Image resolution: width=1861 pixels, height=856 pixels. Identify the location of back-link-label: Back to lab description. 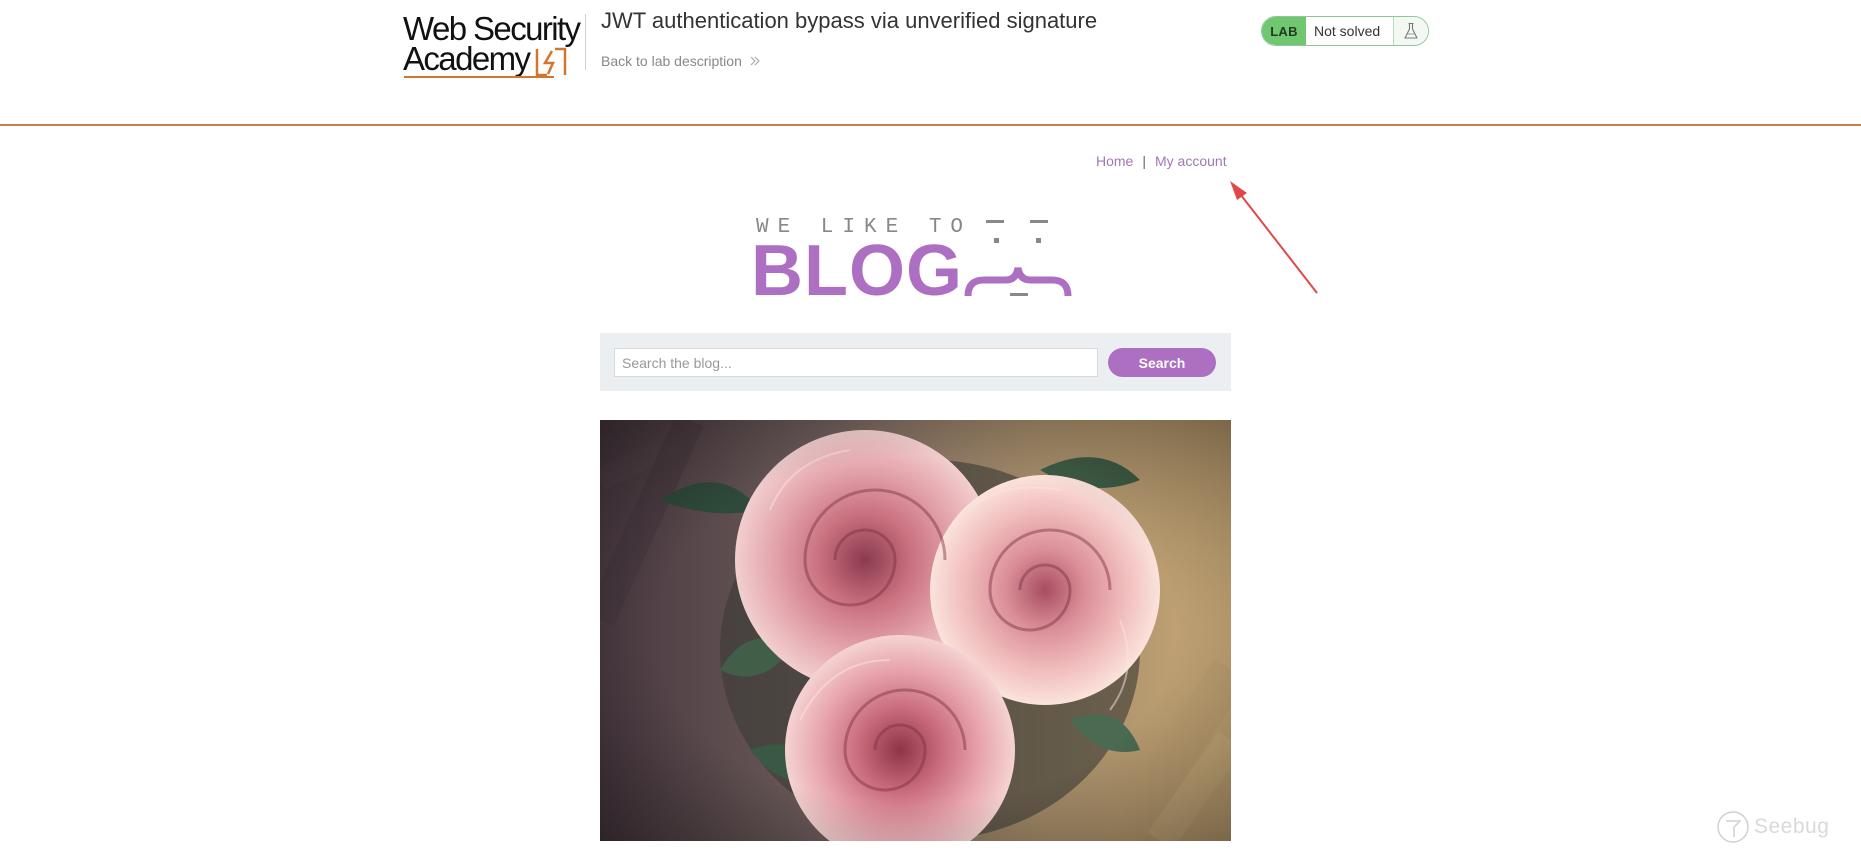
(671, 61).